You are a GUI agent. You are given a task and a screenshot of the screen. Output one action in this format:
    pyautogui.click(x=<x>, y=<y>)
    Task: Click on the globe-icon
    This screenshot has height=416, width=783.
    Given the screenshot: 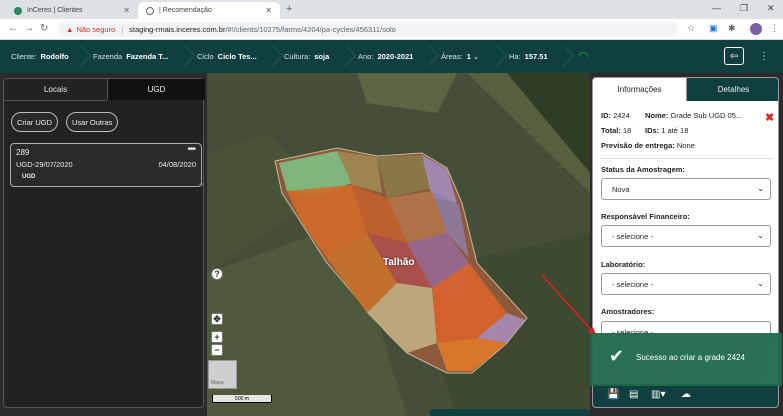 What is the action you would take?
    pyautogui.click(x=150, y=10)
    